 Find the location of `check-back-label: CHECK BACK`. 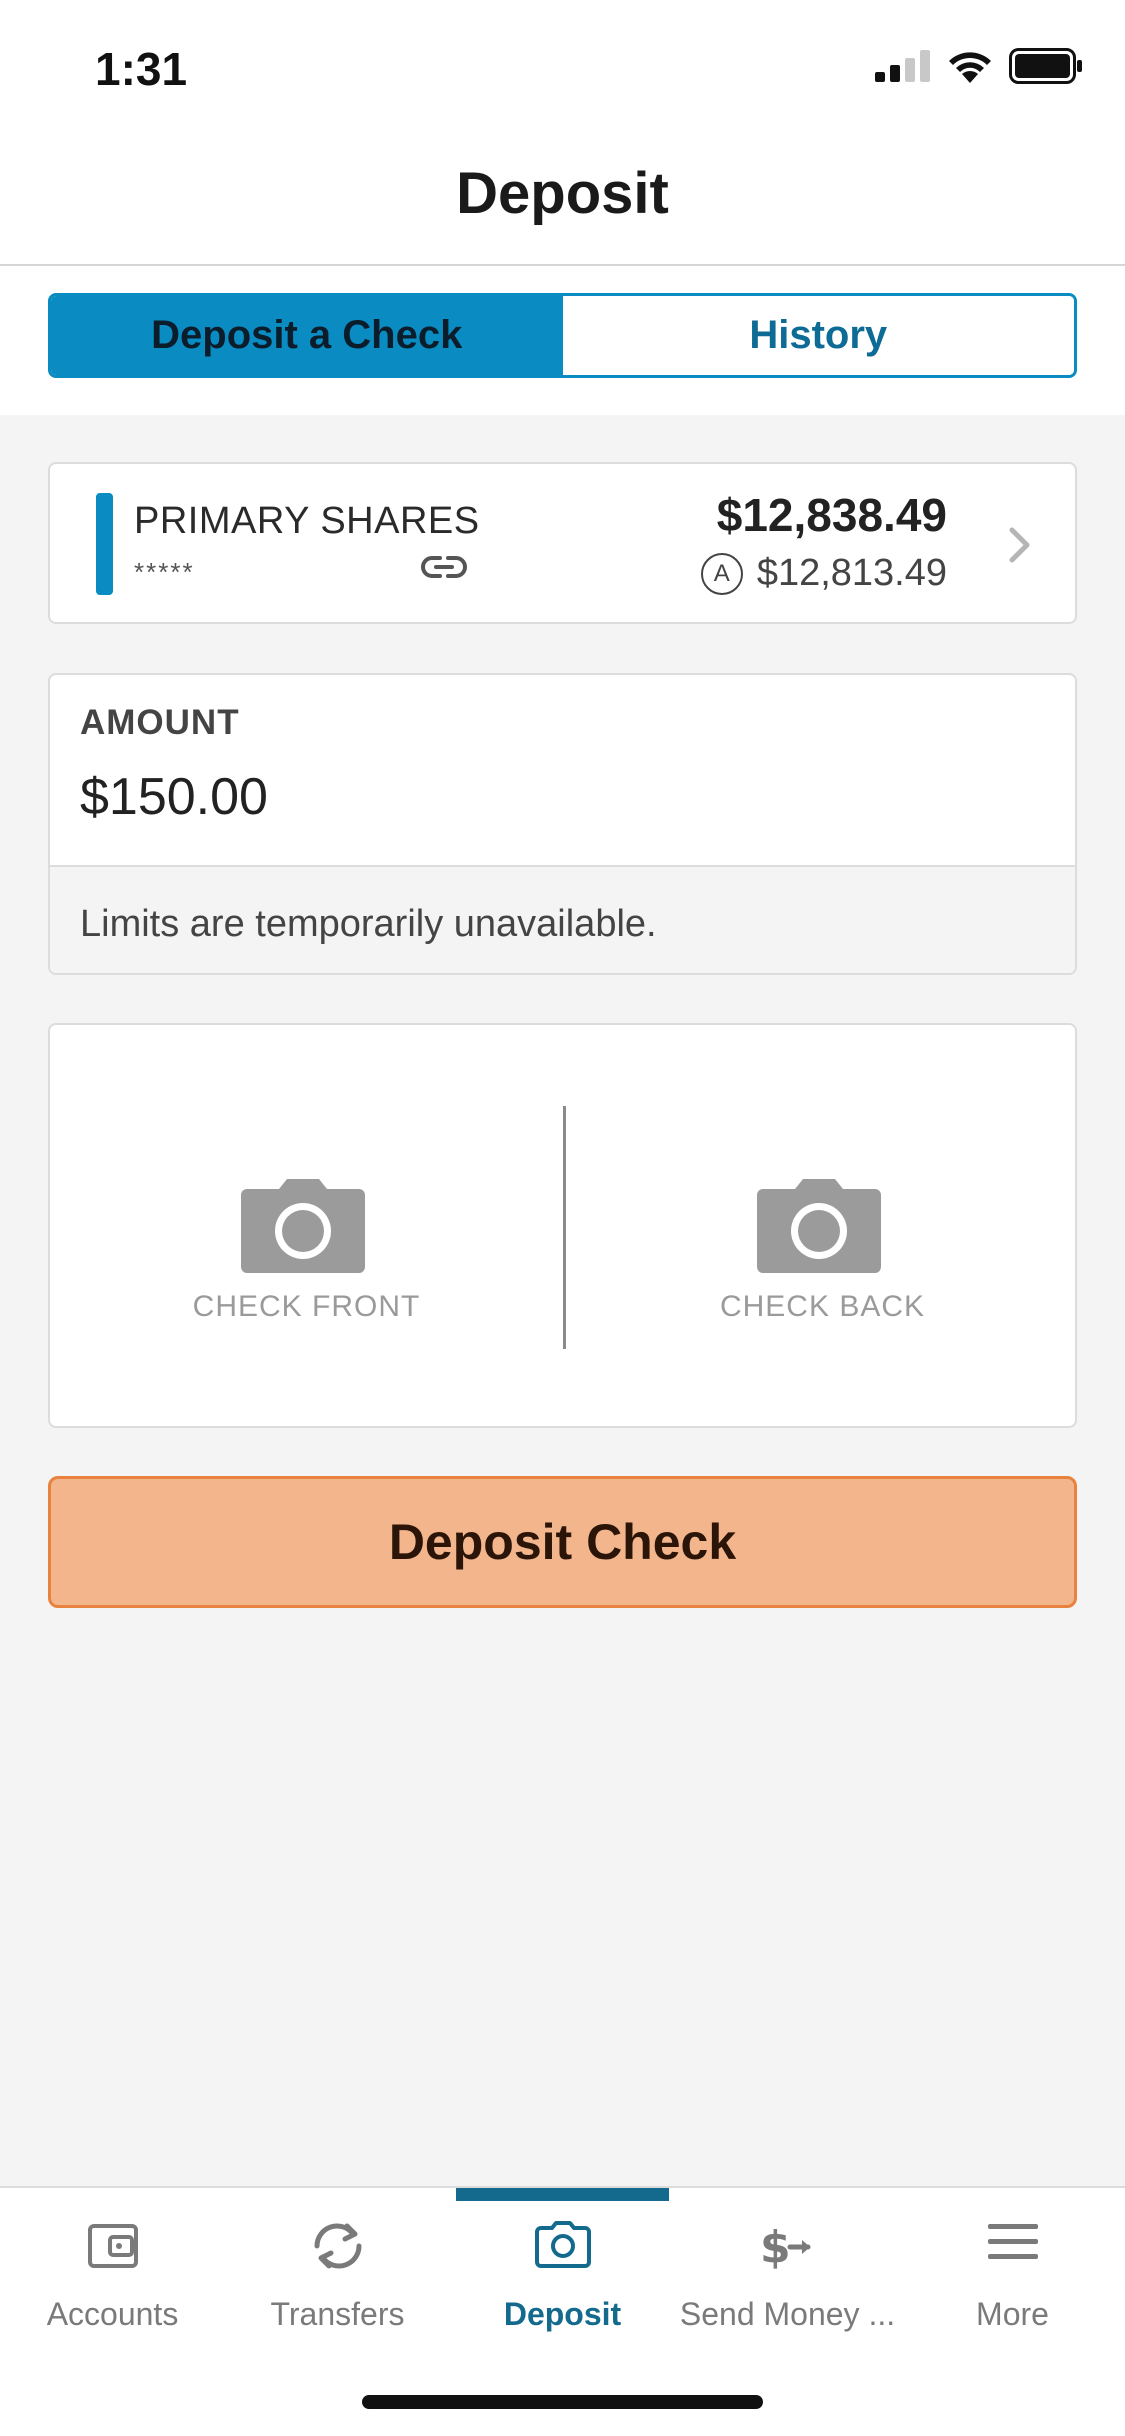

check-back-label: CHECK BACK is located at coordinates (822, 1306).